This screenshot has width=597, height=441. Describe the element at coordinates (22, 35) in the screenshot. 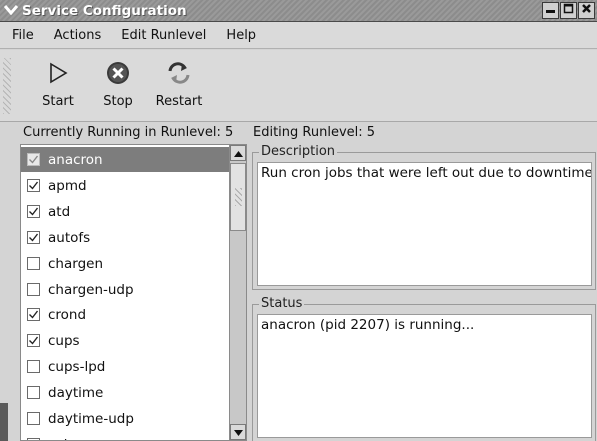

I see `menu-file: File` at that location.